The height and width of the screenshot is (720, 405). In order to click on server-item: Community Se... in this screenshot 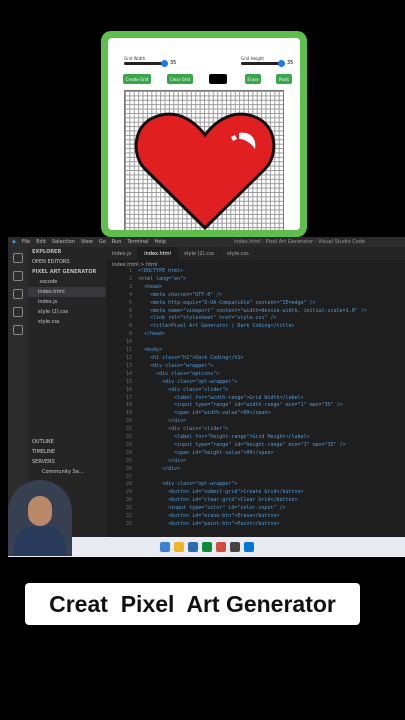, I will do `click(67, 472)`.